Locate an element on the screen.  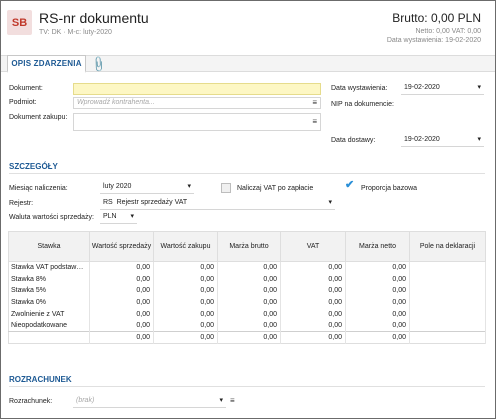
tab-bar: OPIS ZDARZENIA 📎 is located at coordinates (248, 63).